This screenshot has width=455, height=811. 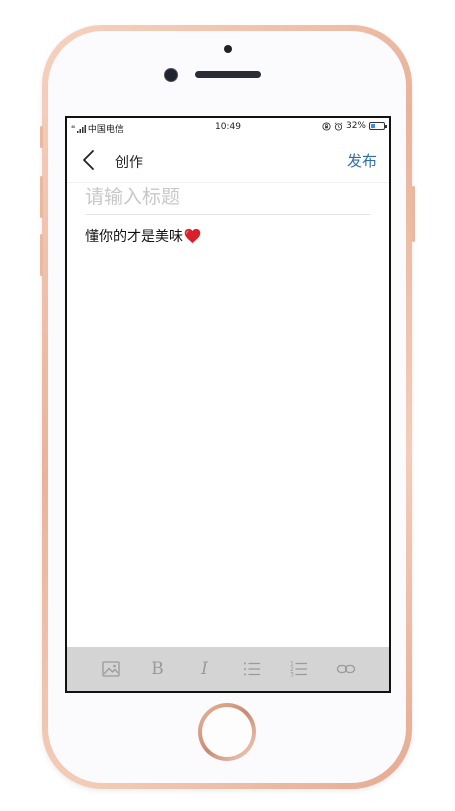 What do you see at coordinates (41, 137) in the screenshot?
I see `mute-switch` at bounding box center [41, 137].